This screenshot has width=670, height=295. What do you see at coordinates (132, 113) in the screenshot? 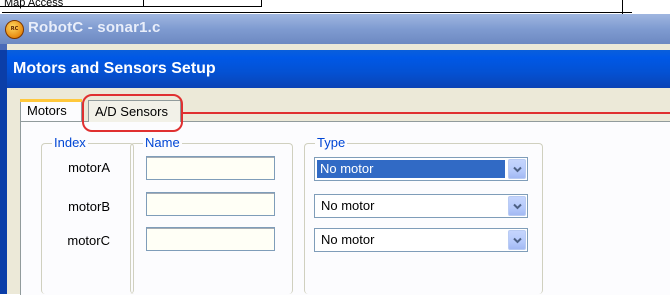
I see `highlight-annotation` at bounding box center [132, 113].